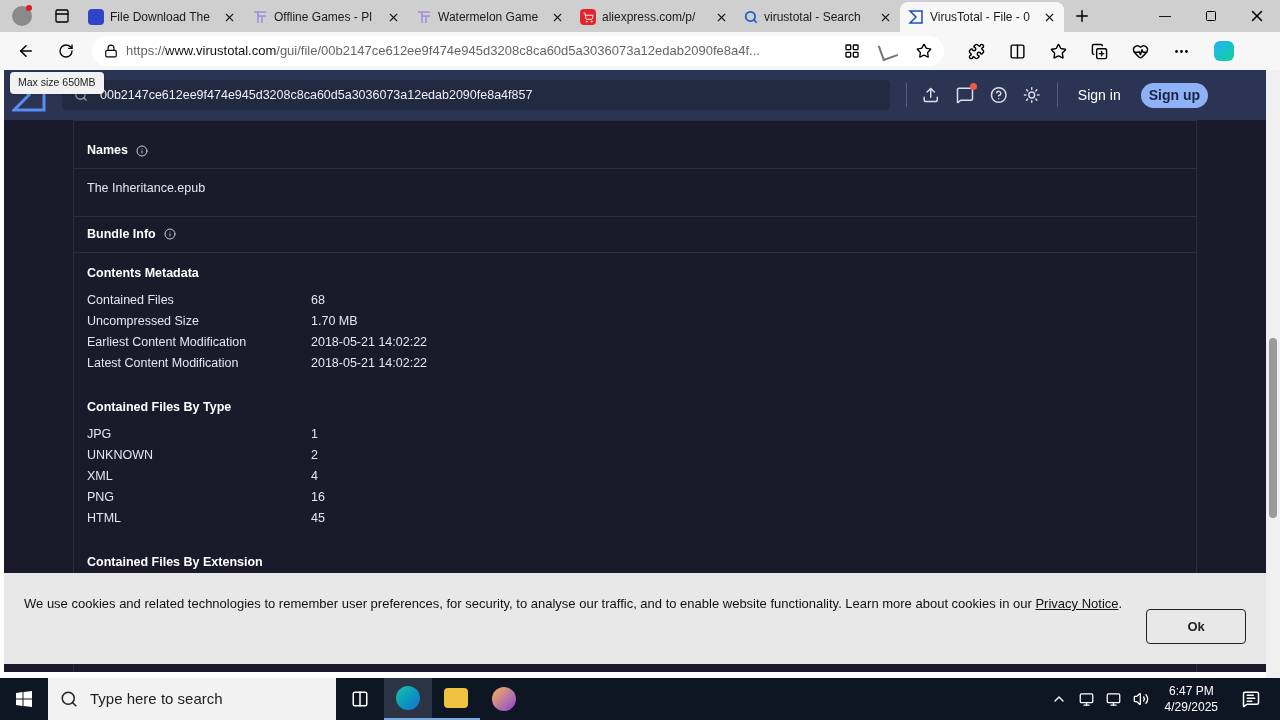  Describe the element at coordinates (852, 51) in the screenshot. I see `app-grid-icon` at that location.